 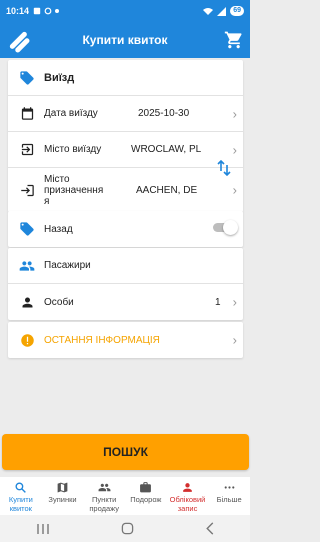 I want to click on cart-icon, so click(x=234, y=40).